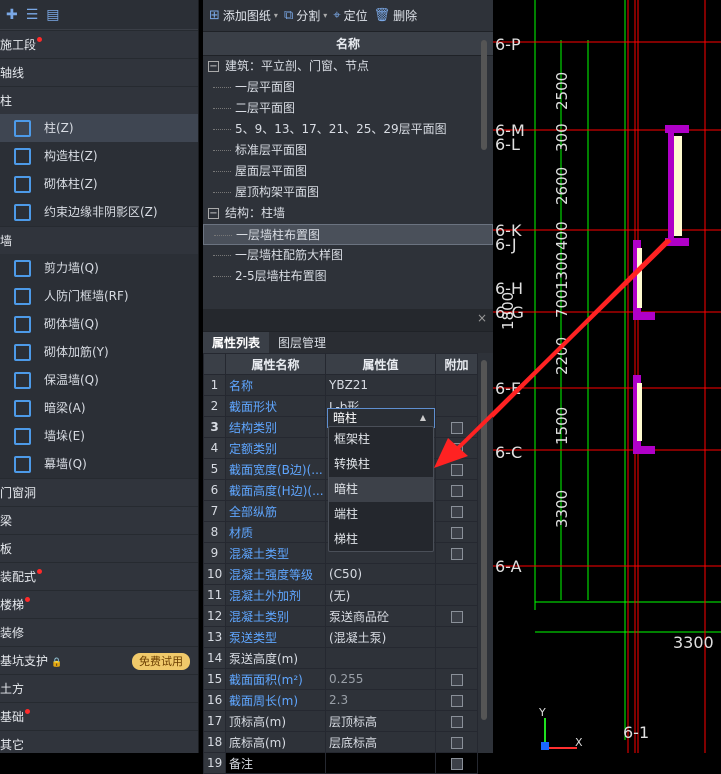  What do you see at coordinates (348, 213) in the screenshot?
I see `drawing-group: − 结构：柱墙` at bounding box center [348, 213].